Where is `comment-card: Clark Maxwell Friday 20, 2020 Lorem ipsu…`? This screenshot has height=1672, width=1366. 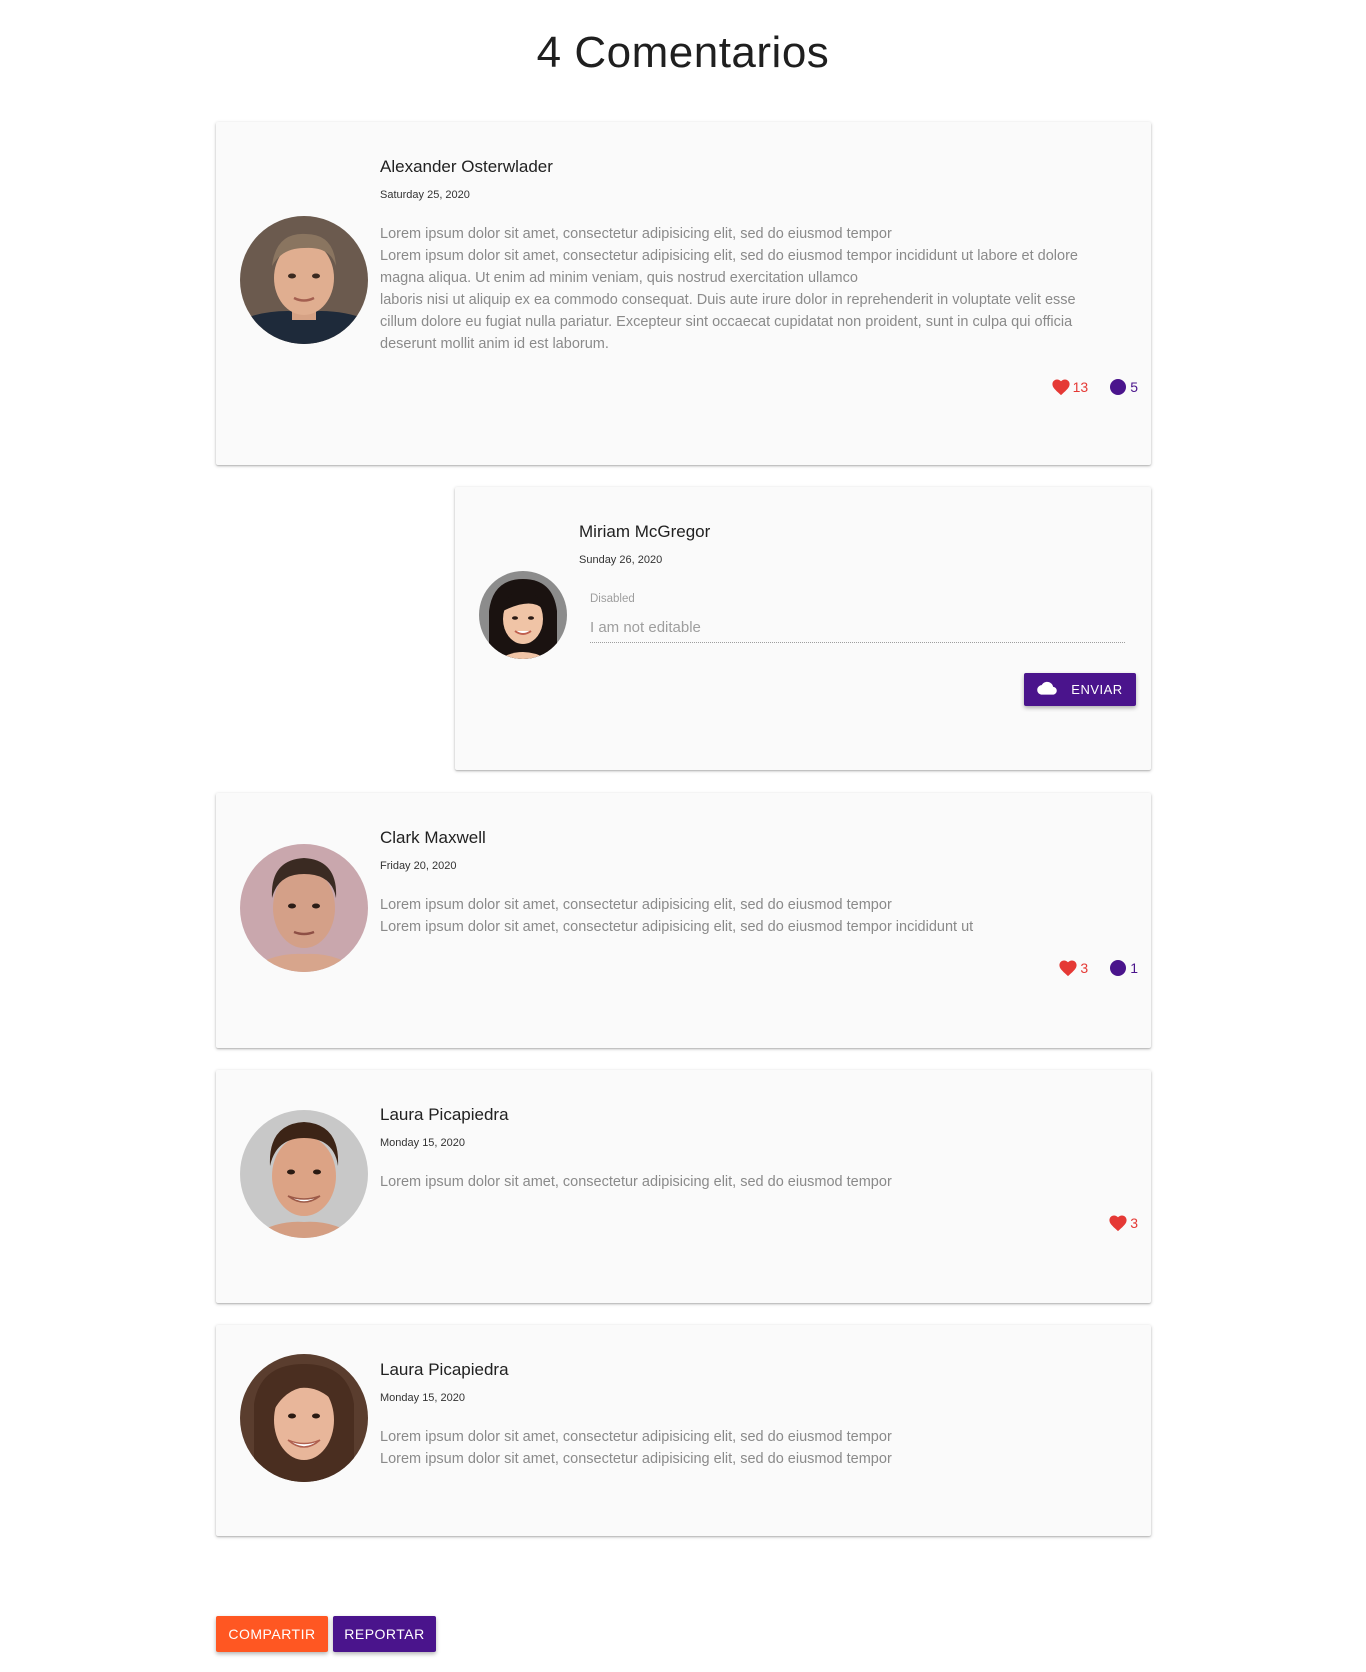
comment-card: Clark Maxwell Friday 20, 2020 Lorem ipsu… is located at coordinates (683, 920).